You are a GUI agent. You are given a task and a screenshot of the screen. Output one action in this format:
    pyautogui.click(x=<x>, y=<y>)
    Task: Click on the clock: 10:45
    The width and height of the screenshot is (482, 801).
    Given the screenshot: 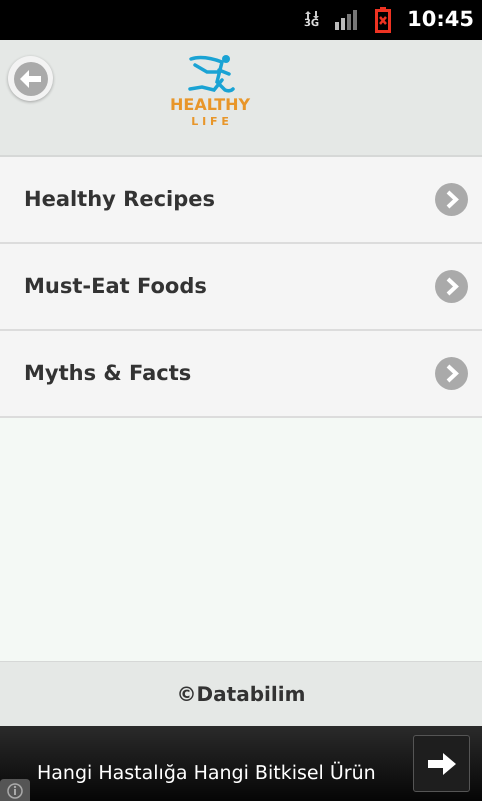 What is the action you would take?
    pyautogui.click(x=440, y=20)
    